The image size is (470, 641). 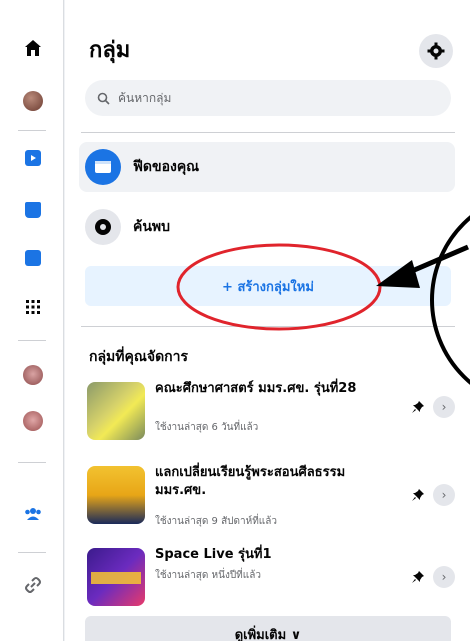 I want to click on compass-icon, so click(x=103, y=227).